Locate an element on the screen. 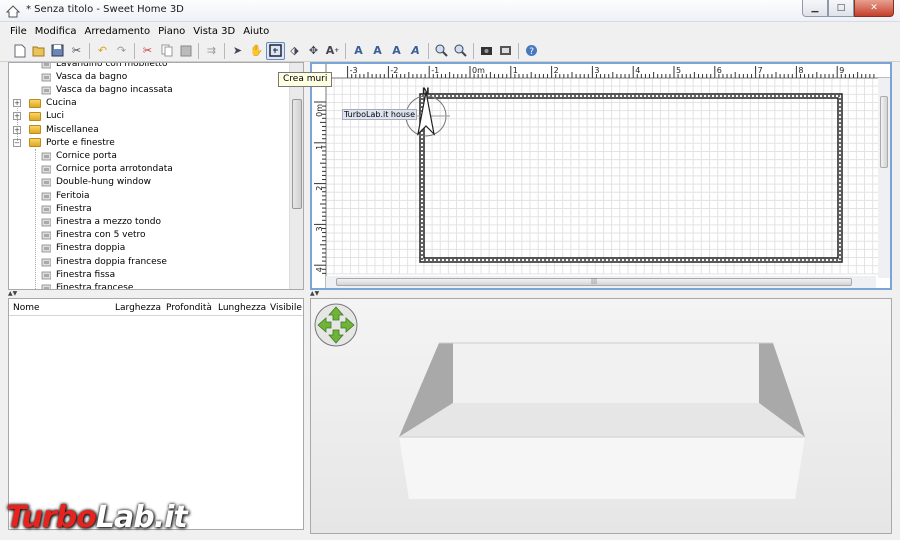 This screenshot has height=540, width=900. ruler-label: -2 is located at coordinates (394, 70).